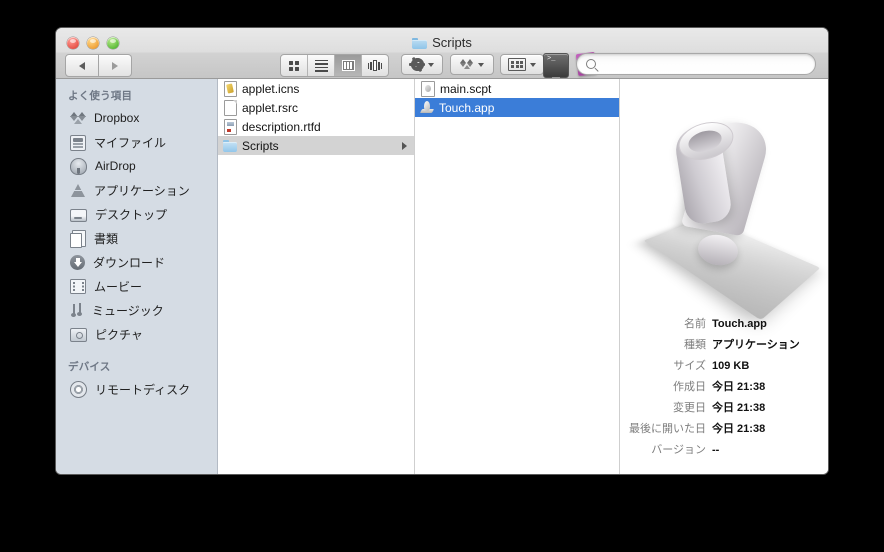 The width and height of the screenshot is (884, 552). What do you see at coordinates (316, 88) in the screenshot?
I see `list-item: applet.icns` at bounding box center [316, 88].